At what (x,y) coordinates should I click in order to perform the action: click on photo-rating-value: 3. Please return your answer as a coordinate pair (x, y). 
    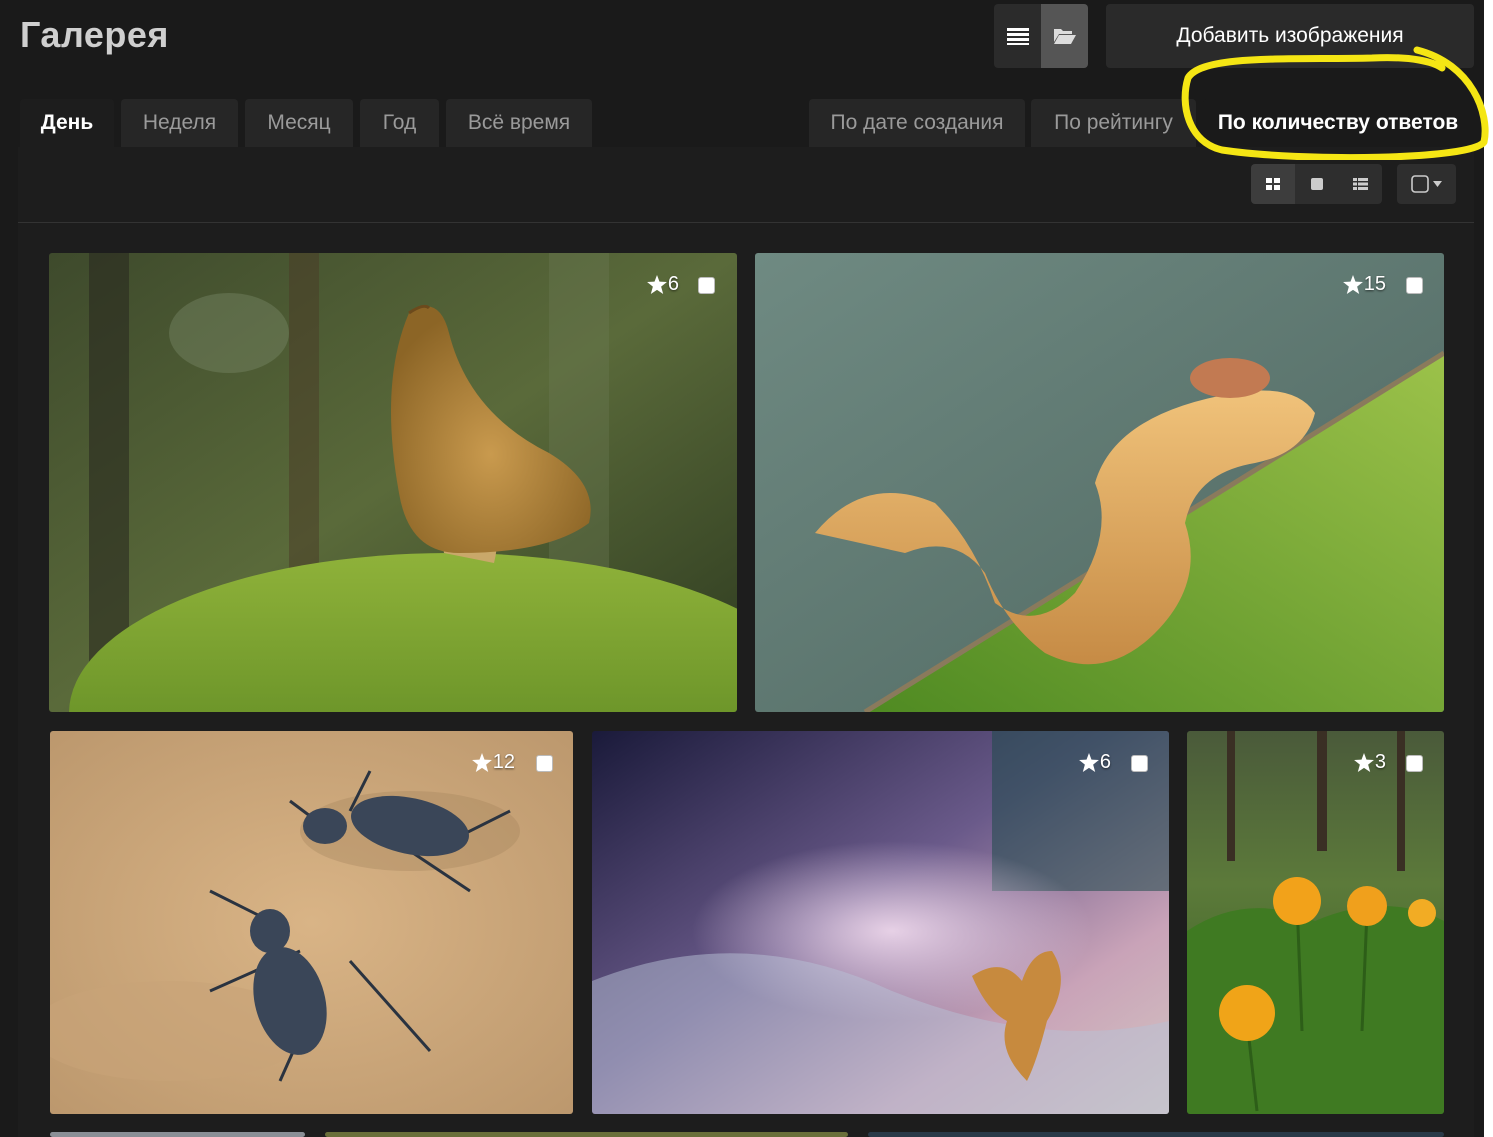
    Looking at the image, I should click on (1380, 762).